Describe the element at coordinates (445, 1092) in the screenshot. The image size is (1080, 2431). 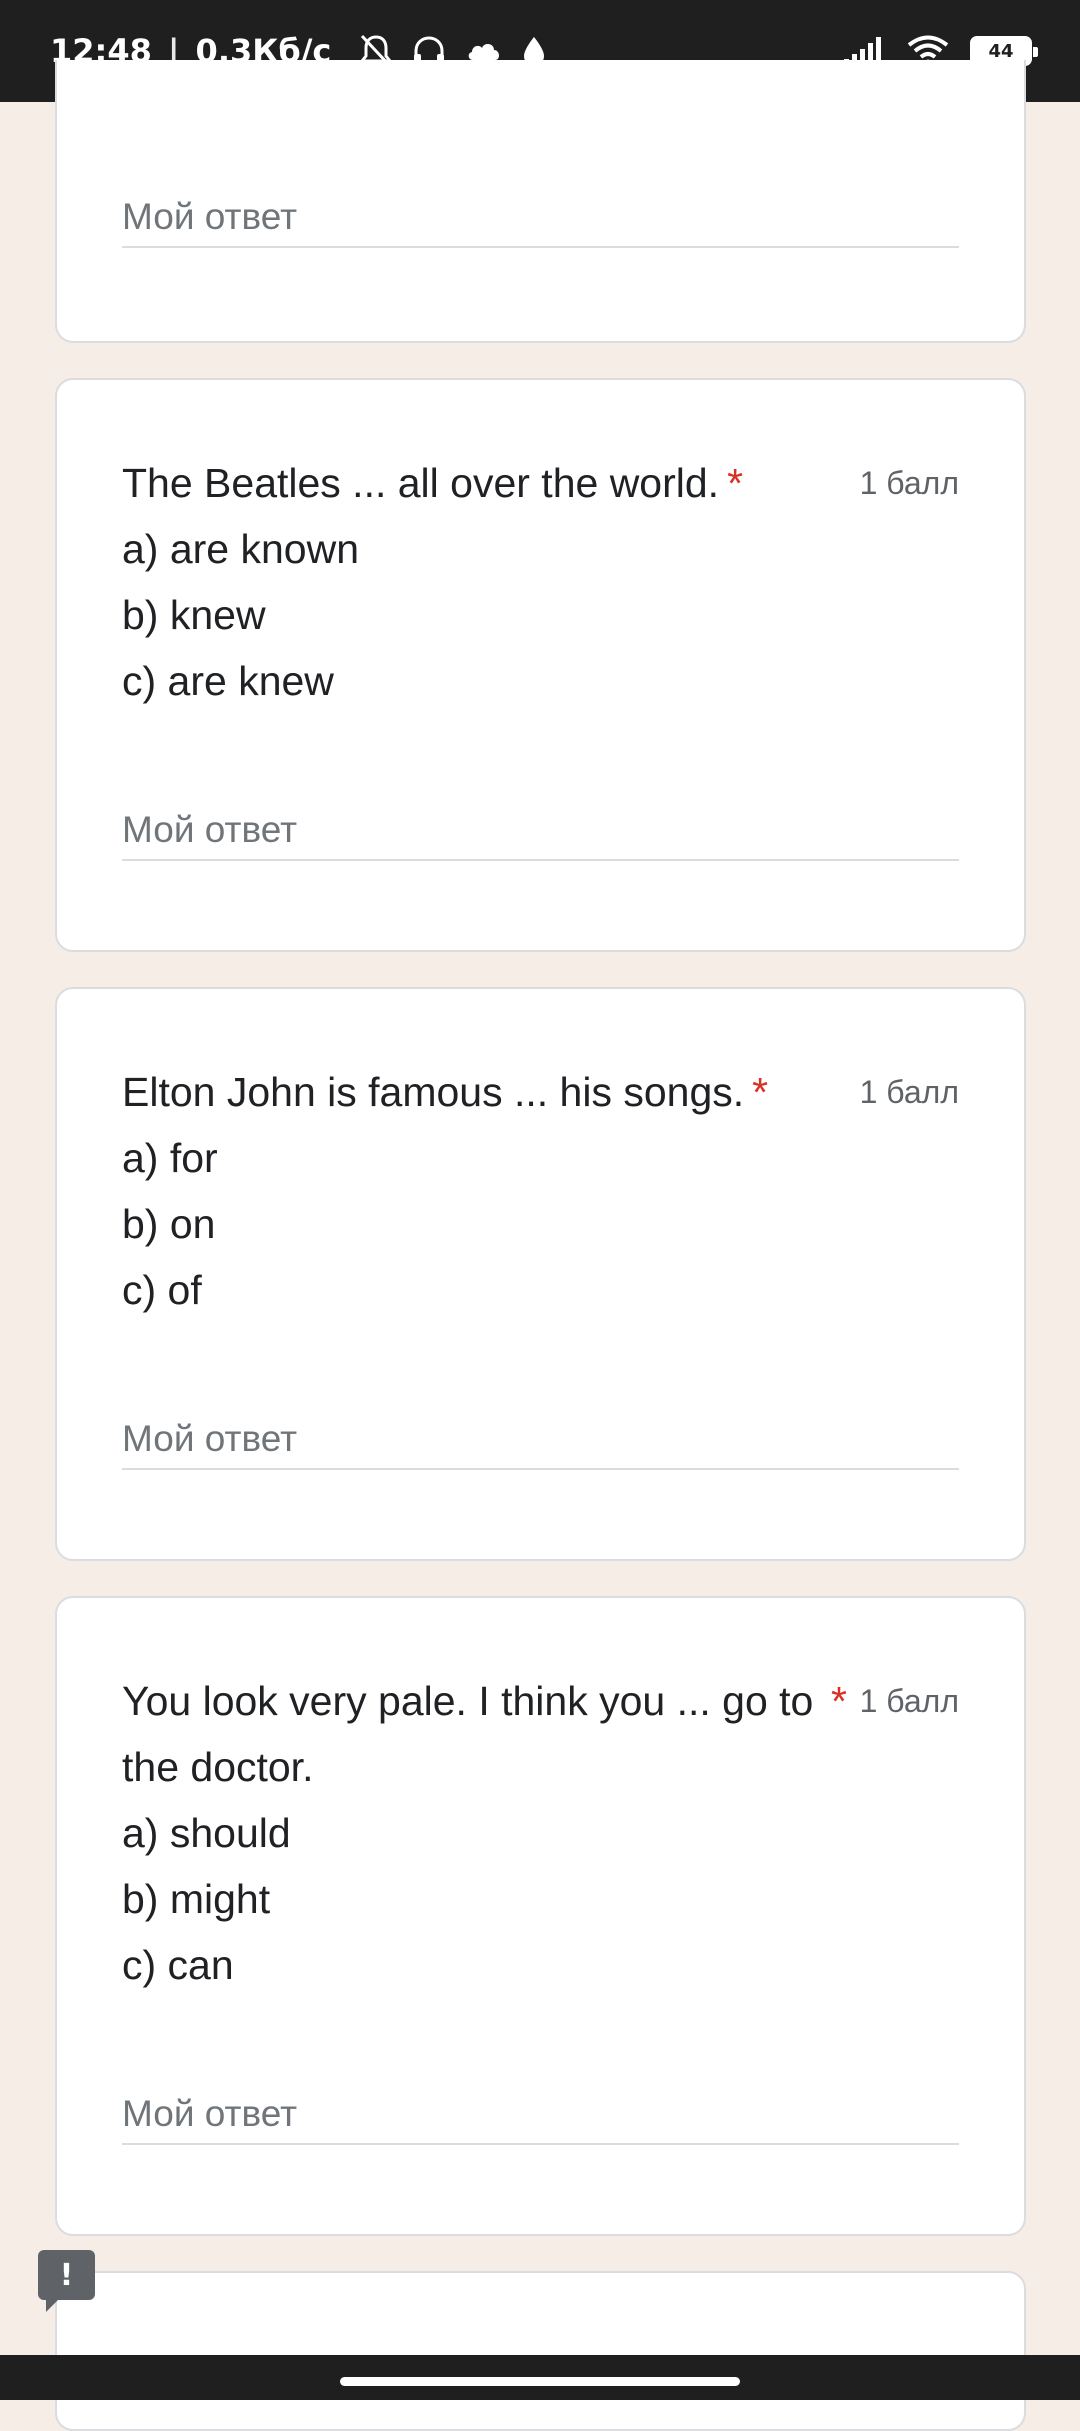
I see `question-title: Elton John is famous ... his songs. *` at that location.